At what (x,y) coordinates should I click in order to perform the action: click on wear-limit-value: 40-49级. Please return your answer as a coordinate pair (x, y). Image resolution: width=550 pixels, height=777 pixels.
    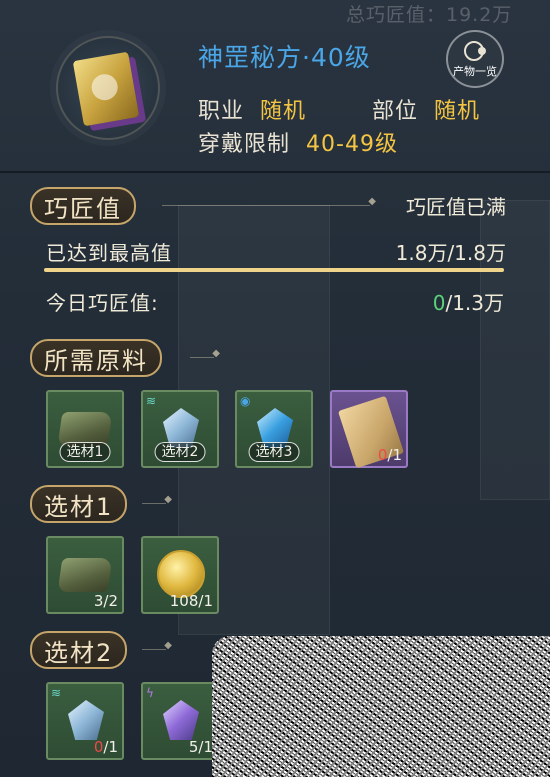
    Looking at the image, I should click on (352, 144).